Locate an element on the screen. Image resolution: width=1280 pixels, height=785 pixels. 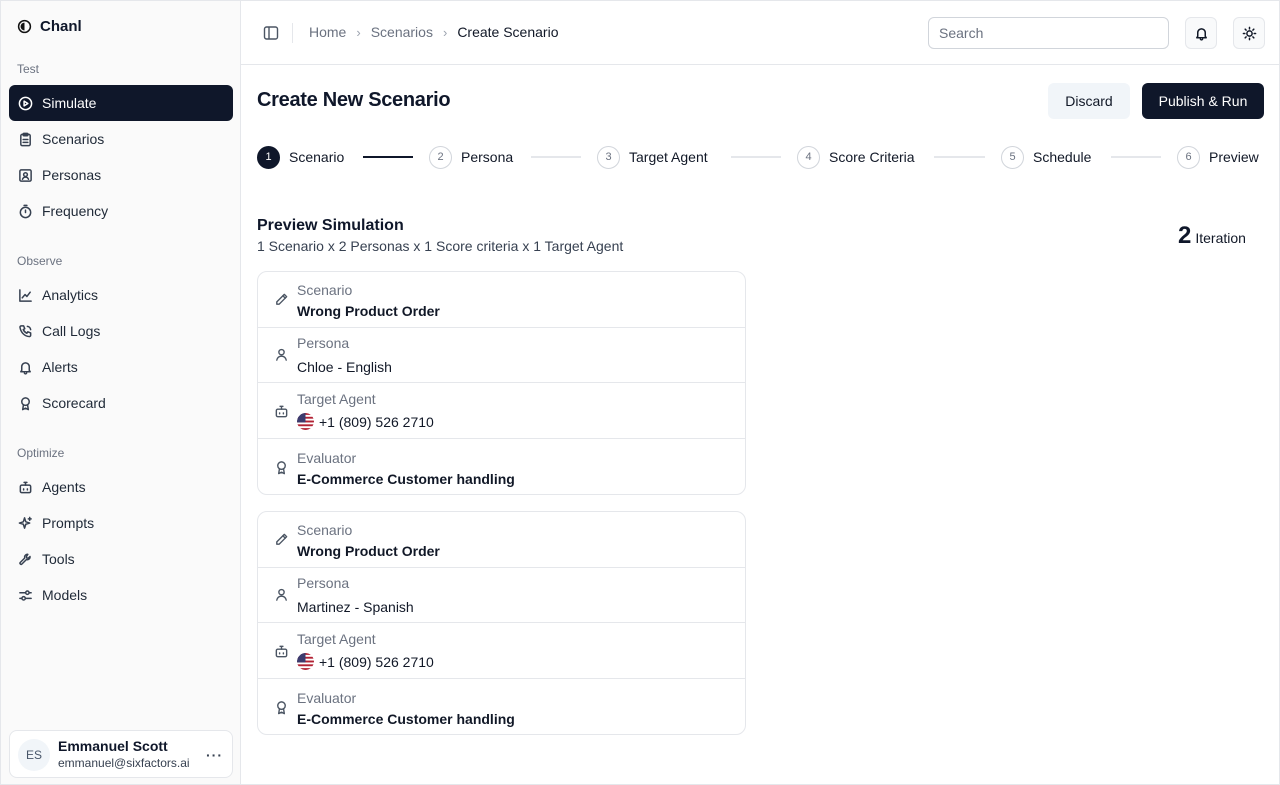
topbar-divider is located at coordinates (292, 33).